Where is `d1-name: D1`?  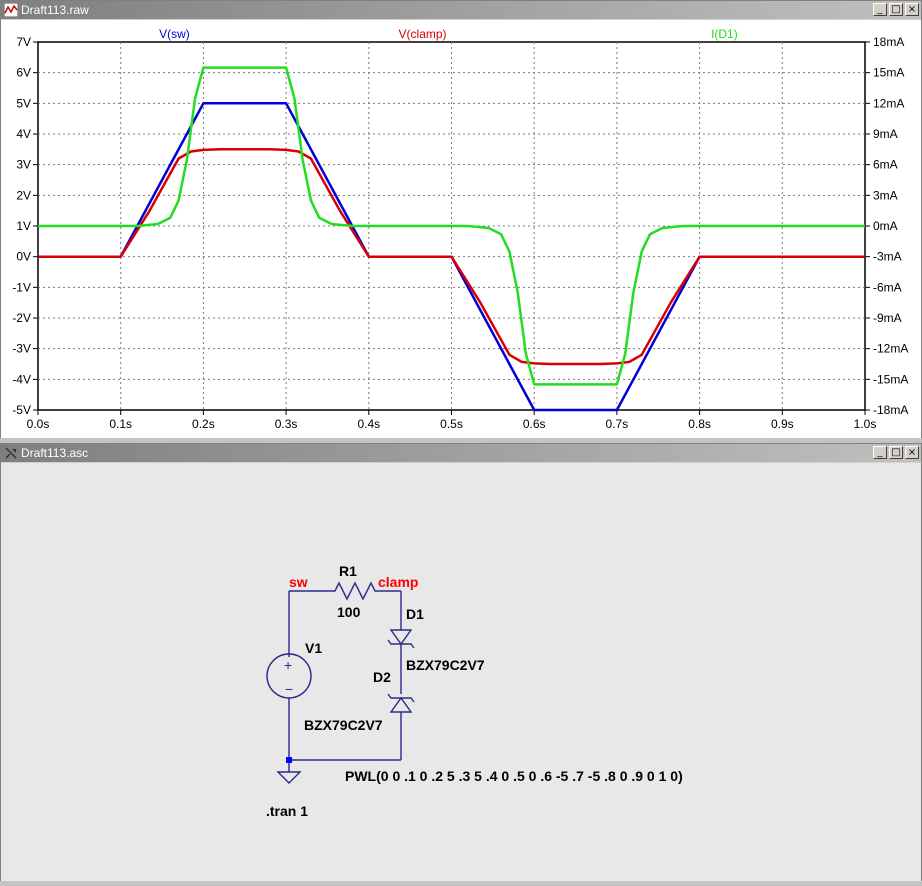 d1-name: D1 is located at coordinates (415, 614).